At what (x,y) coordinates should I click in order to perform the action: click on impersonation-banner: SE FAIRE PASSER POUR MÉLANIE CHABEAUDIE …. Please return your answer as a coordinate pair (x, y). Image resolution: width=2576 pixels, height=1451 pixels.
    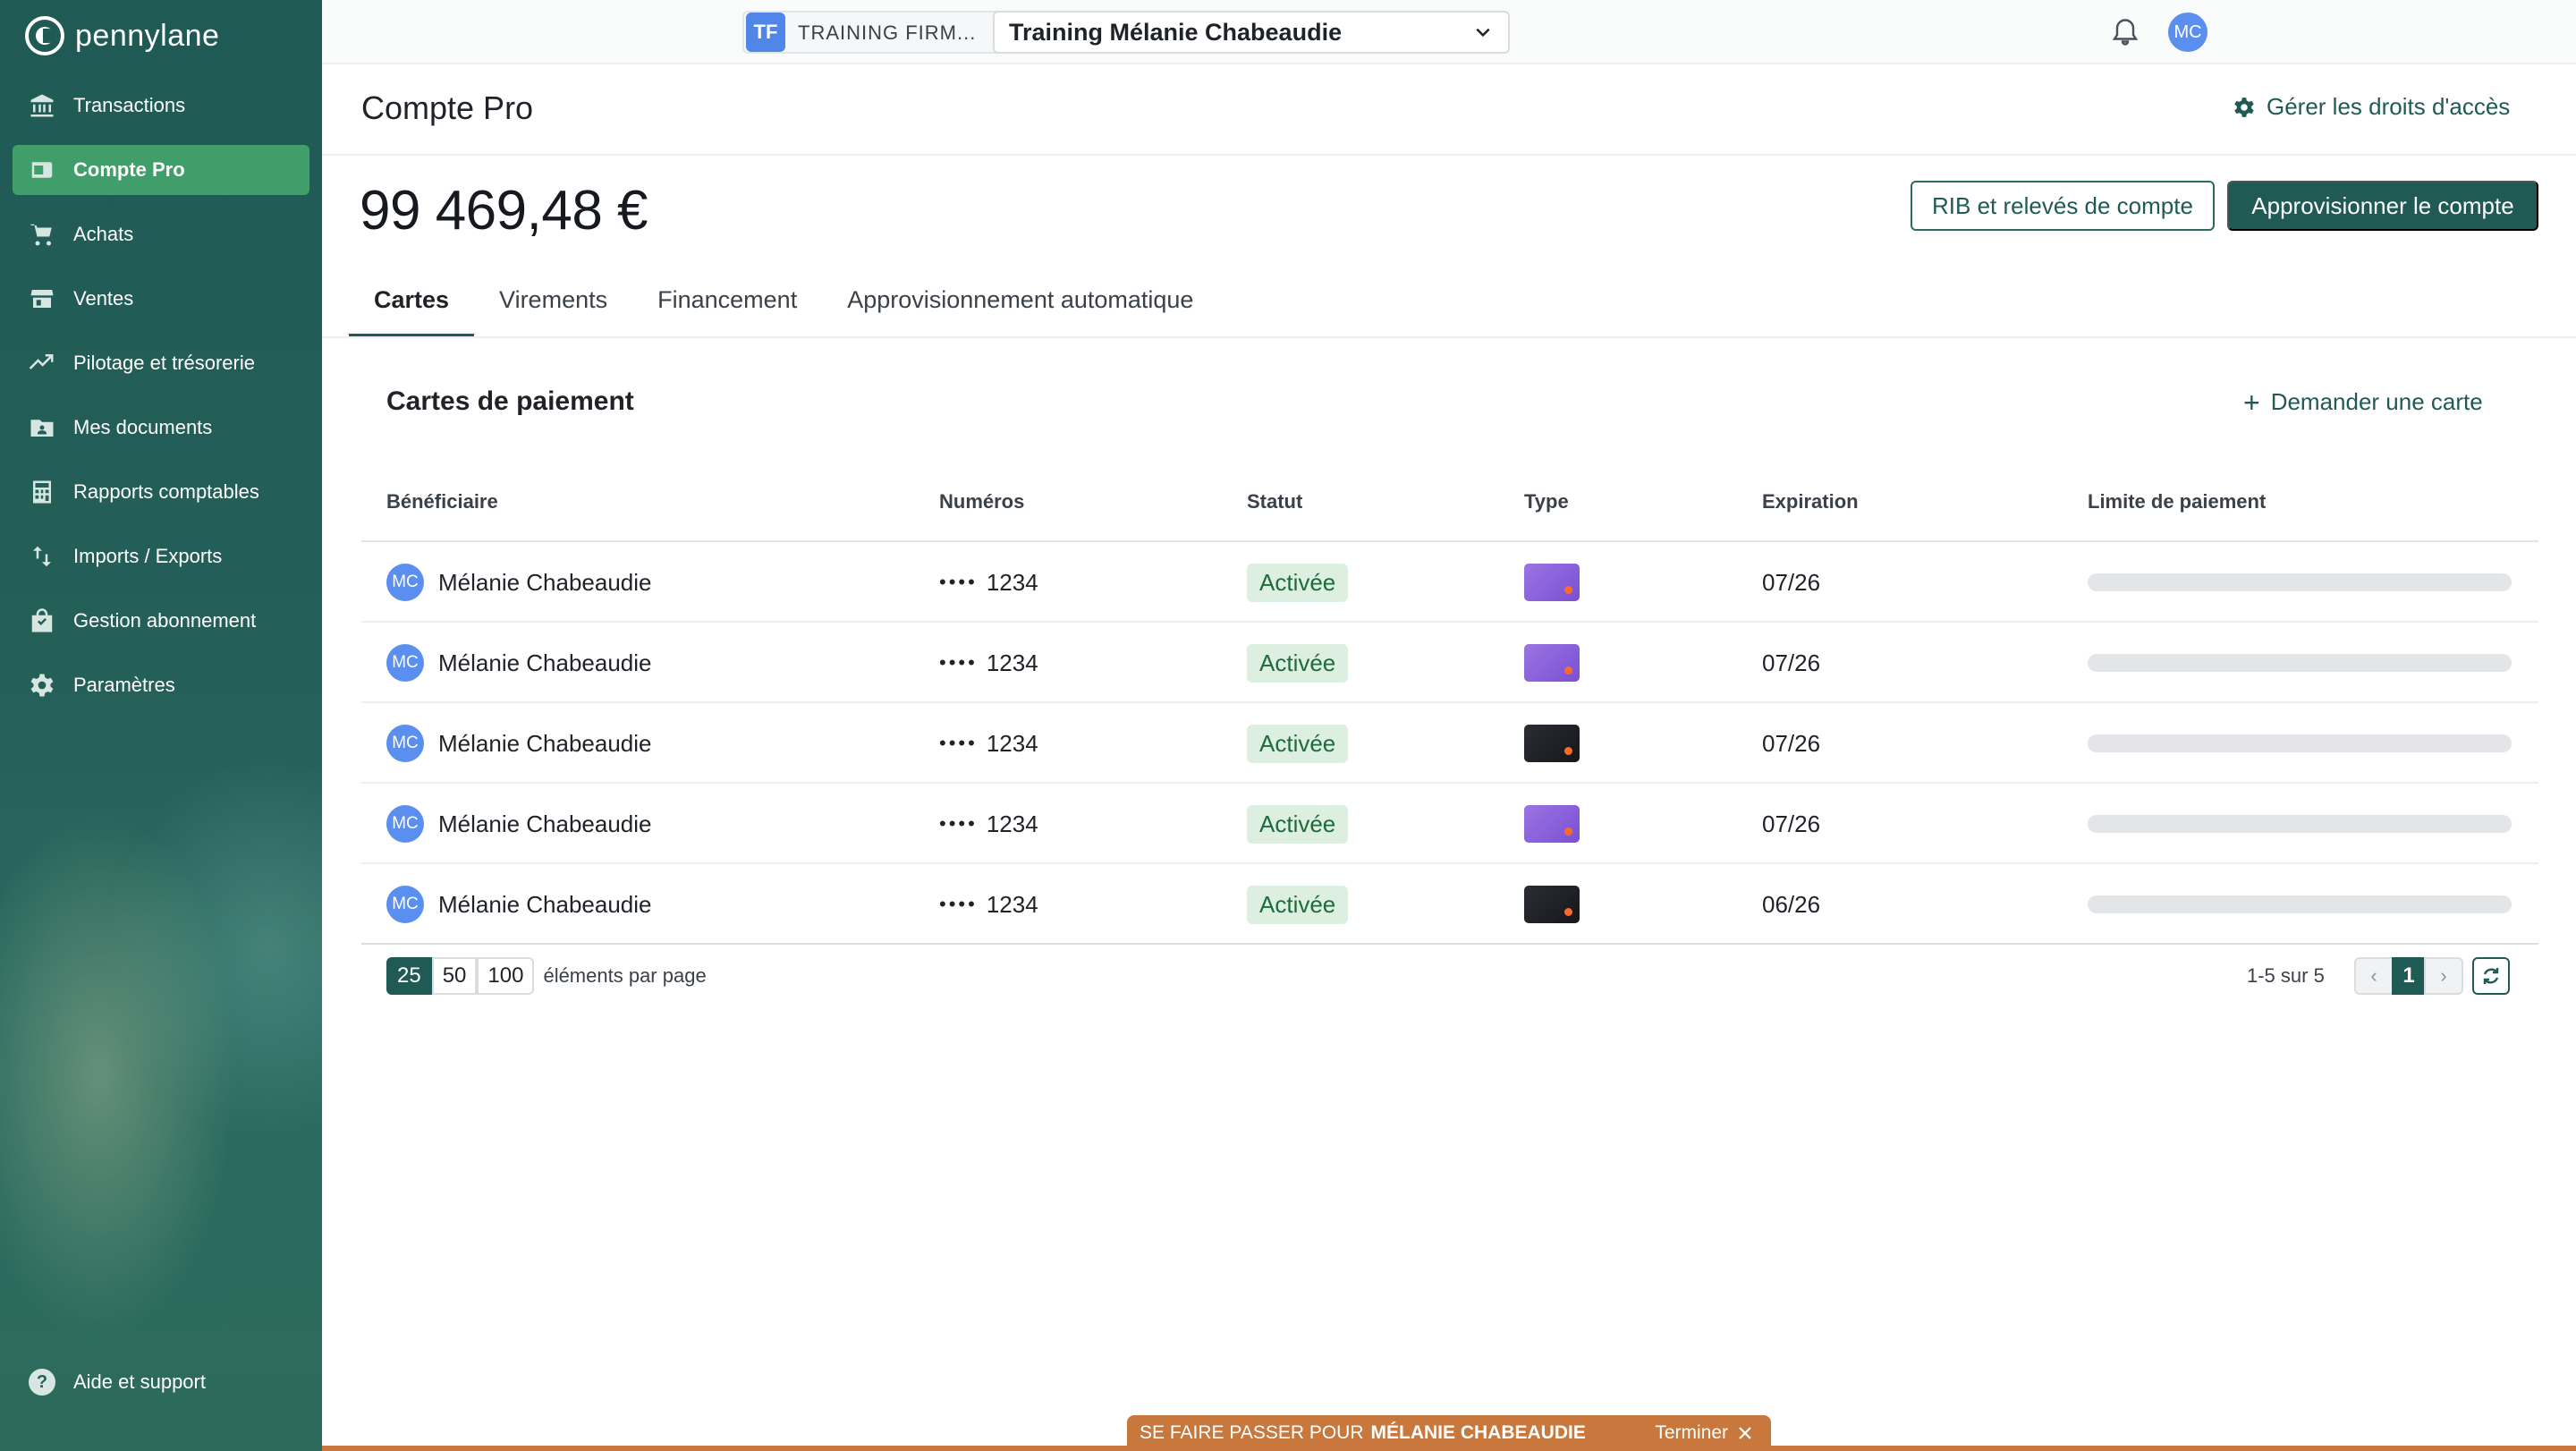
    Looking at the image, I should click on (1449, 1433).